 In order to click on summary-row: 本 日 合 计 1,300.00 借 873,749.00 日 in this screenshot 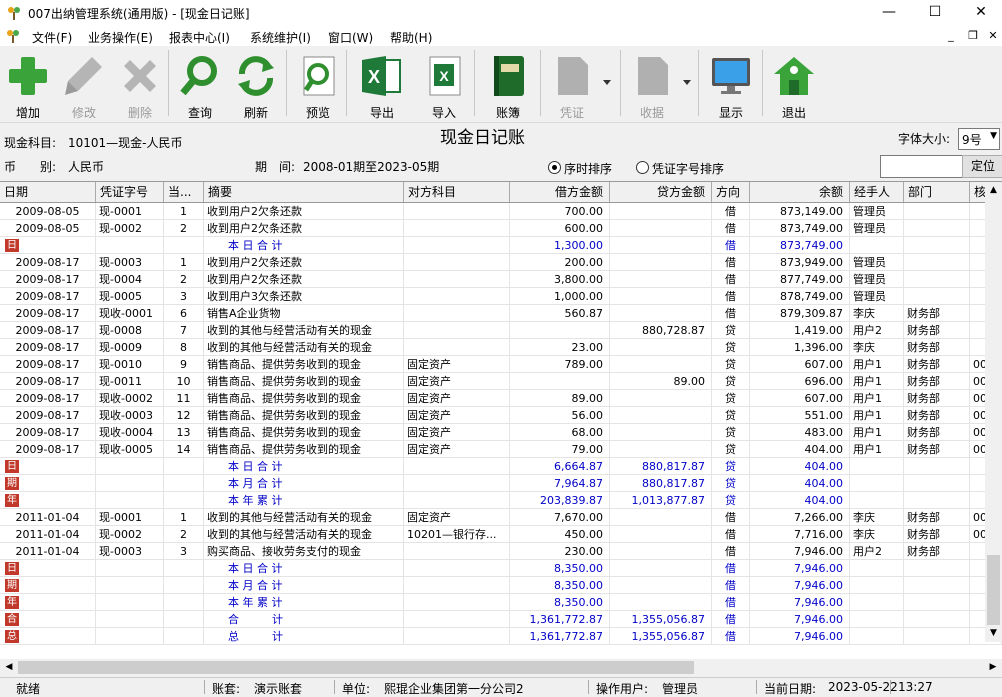, I will do `click(501, 245)`.